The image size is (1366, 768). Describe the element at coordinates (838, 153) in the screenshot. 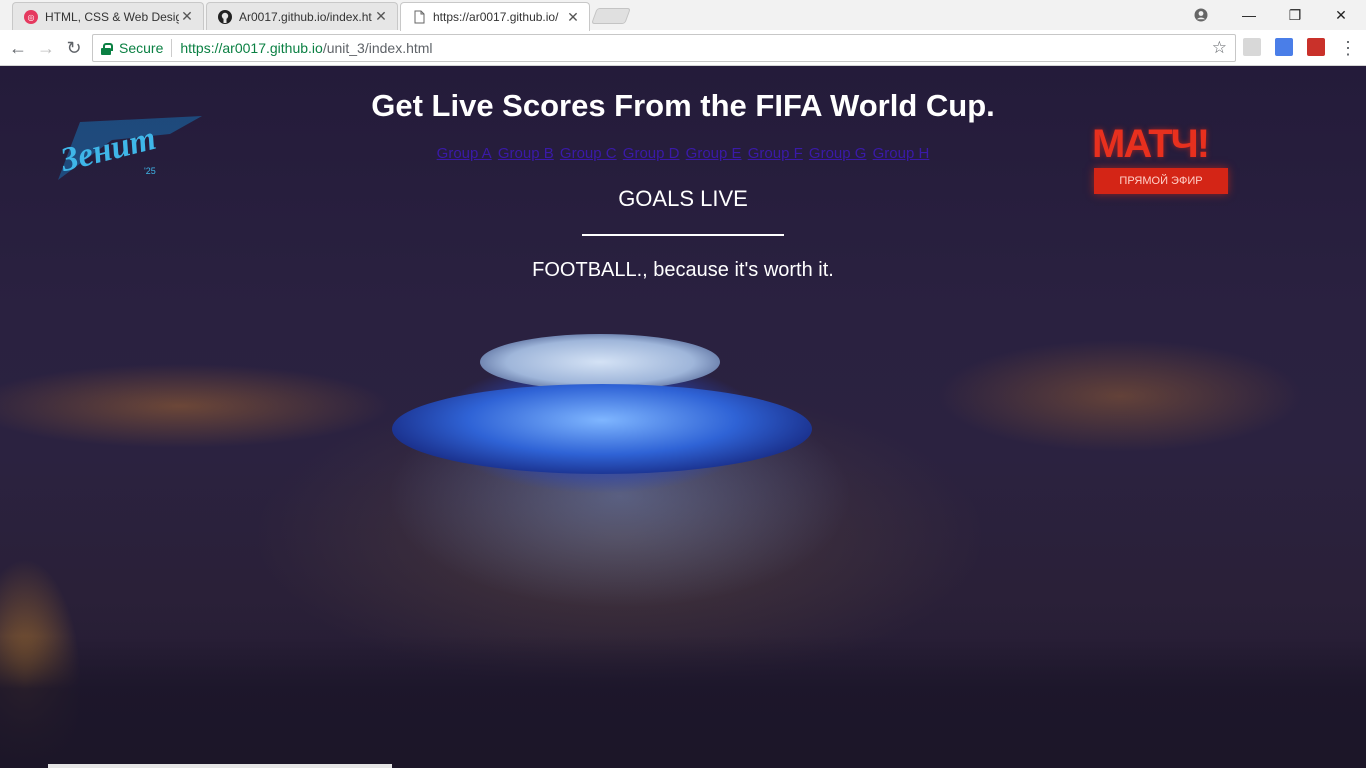

I see `group-g-link: Group G` at that location.